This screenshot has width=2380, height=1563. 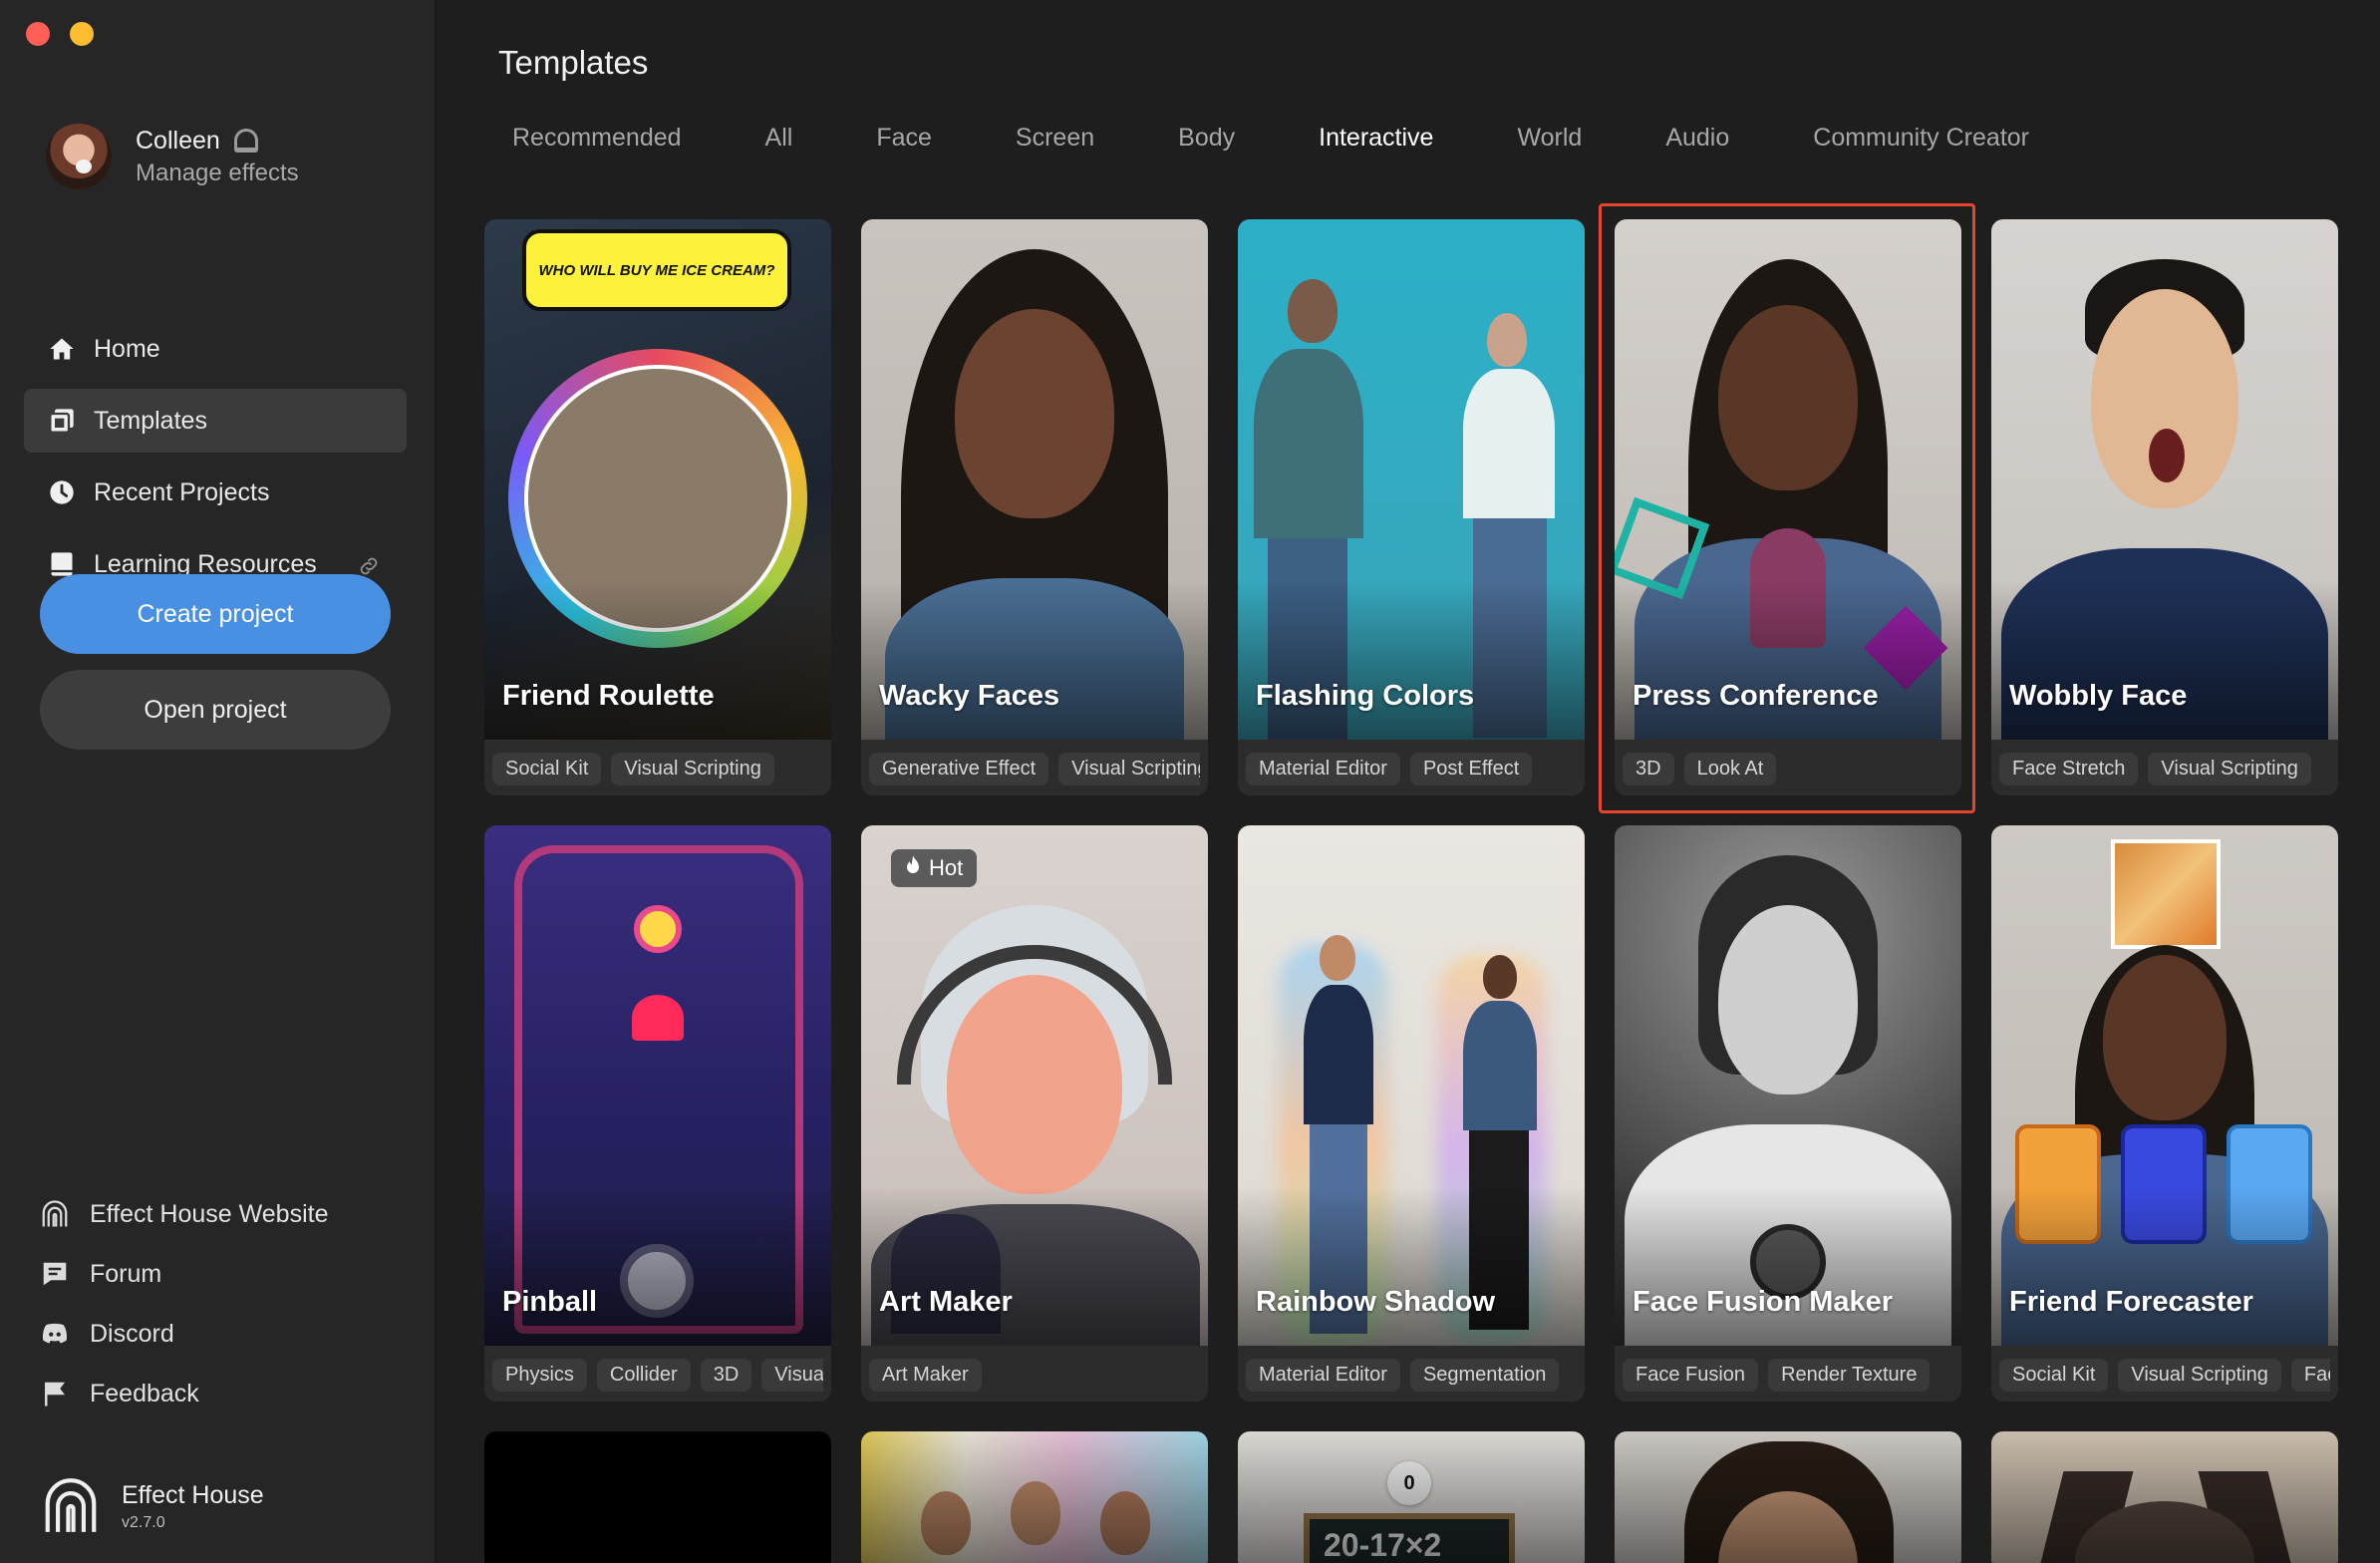 What do you see at coordinates (1921, 138) in the screenshot?
I see `tab-community-creator: Community Creator` at bounding box center [1921, 138].